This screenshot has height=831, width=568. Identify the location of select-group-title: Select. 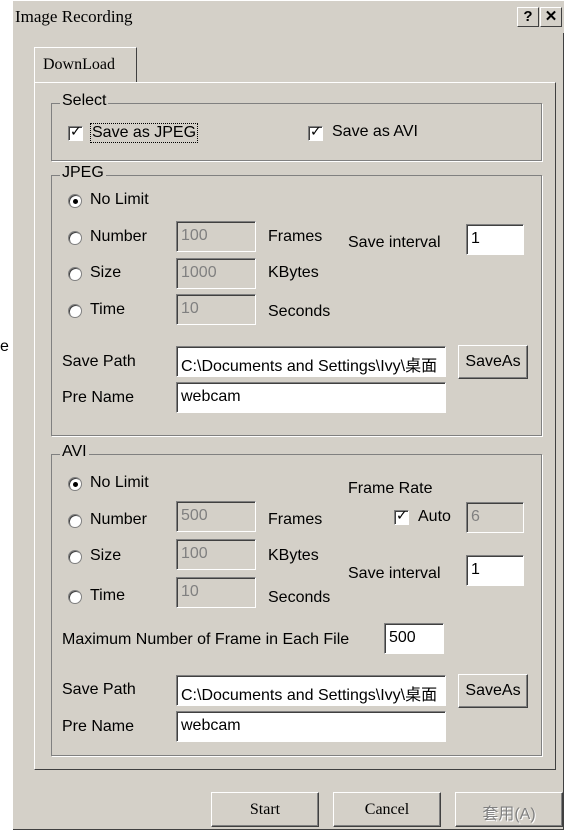
(84, 101).